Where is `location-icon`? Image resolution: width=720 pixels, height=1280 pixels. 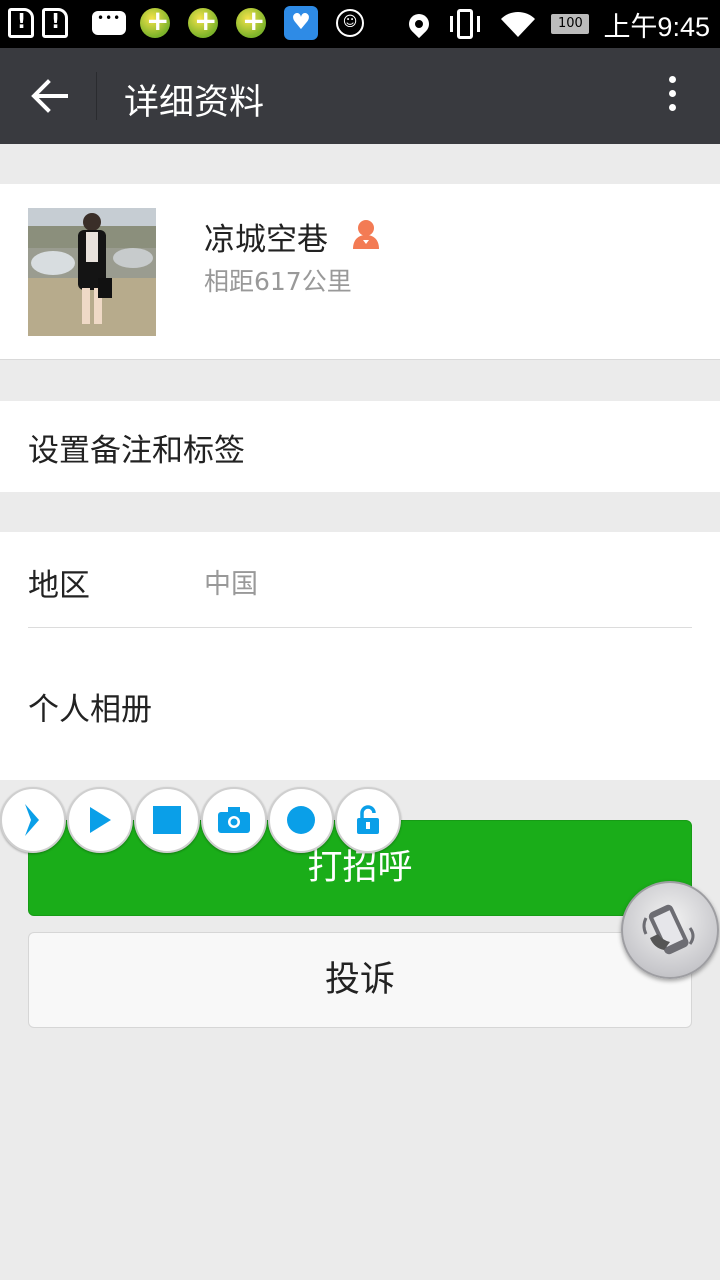 location-icon is located at coordinates (419, 24).